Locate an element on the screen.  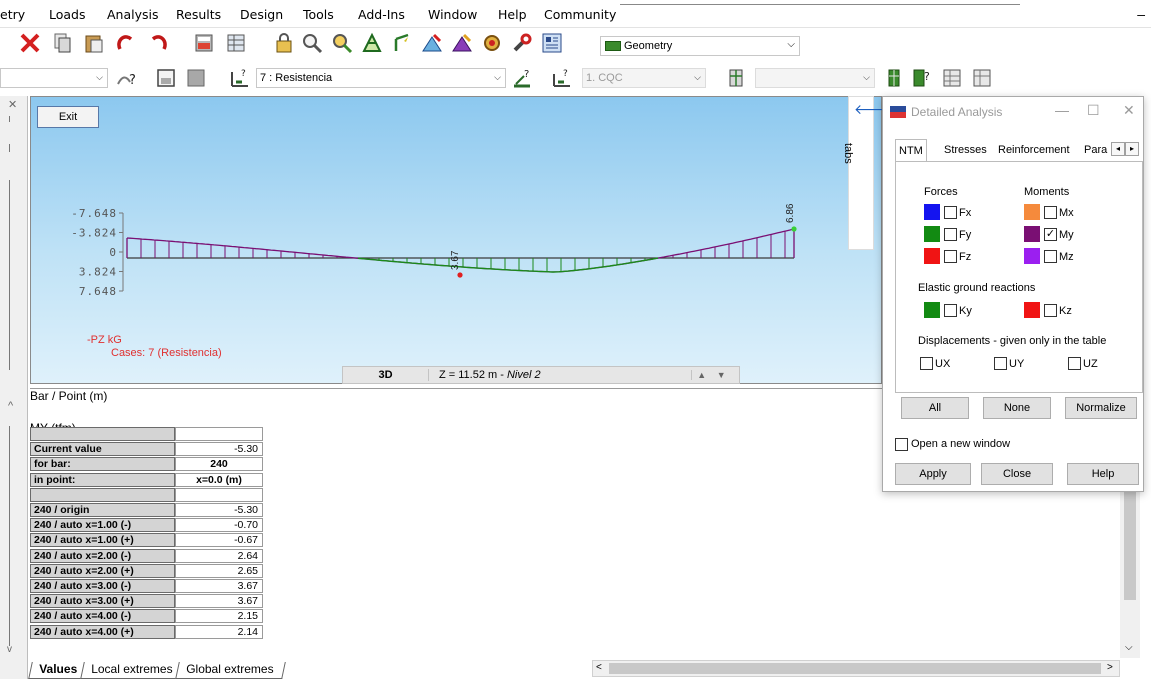
spin-up-icon: ▲ is located at coordinates (701, 375).